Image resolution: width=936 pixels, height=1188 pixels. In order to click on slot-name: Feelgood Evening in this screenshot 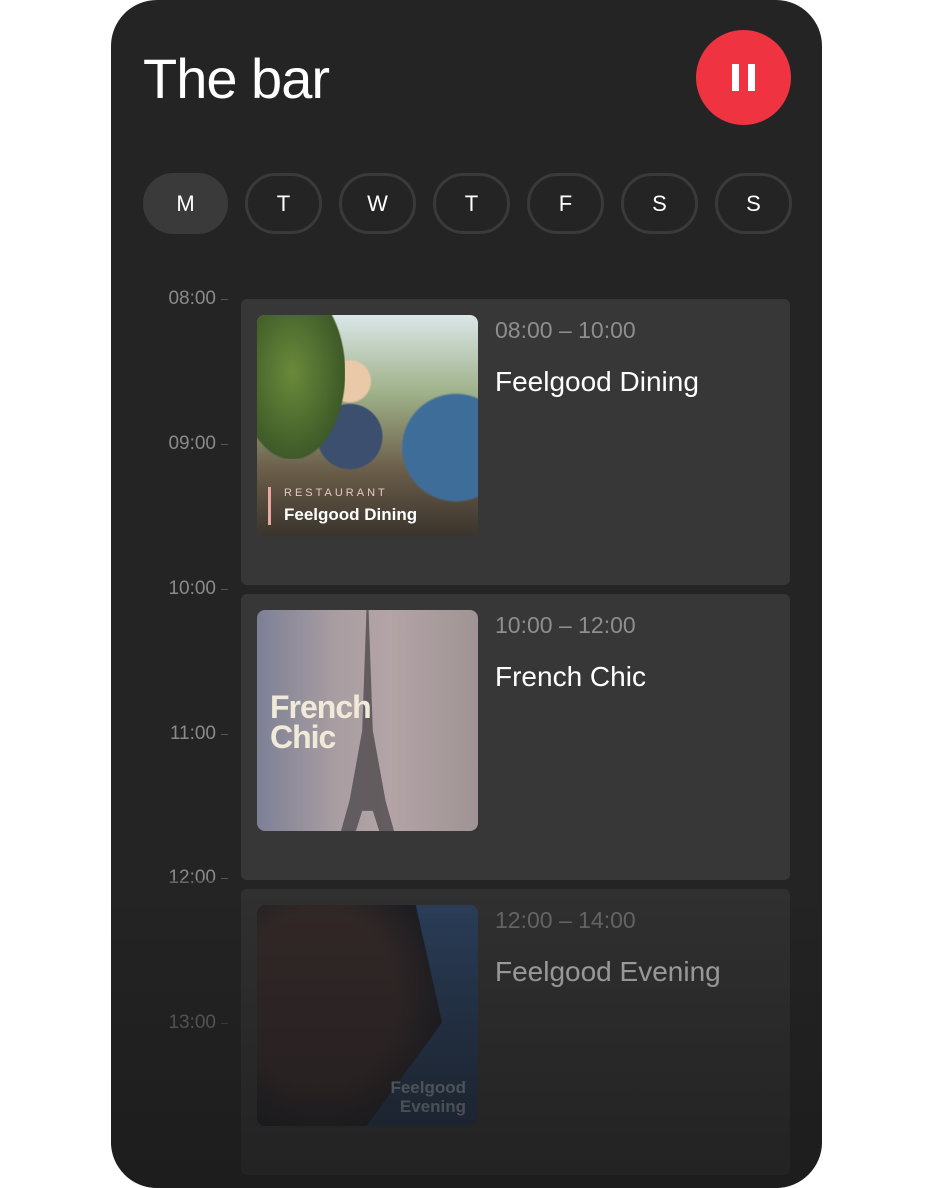, I will do `click(608, 971)`.